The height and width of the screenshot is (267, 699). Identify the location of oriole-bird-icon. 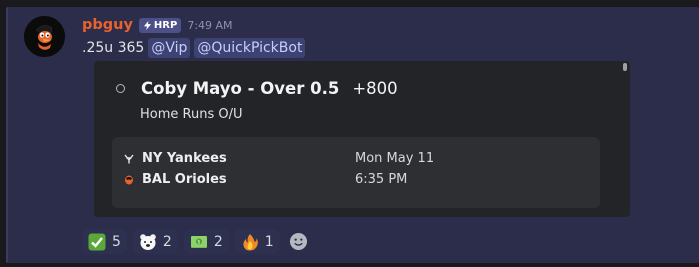
(44, 36).